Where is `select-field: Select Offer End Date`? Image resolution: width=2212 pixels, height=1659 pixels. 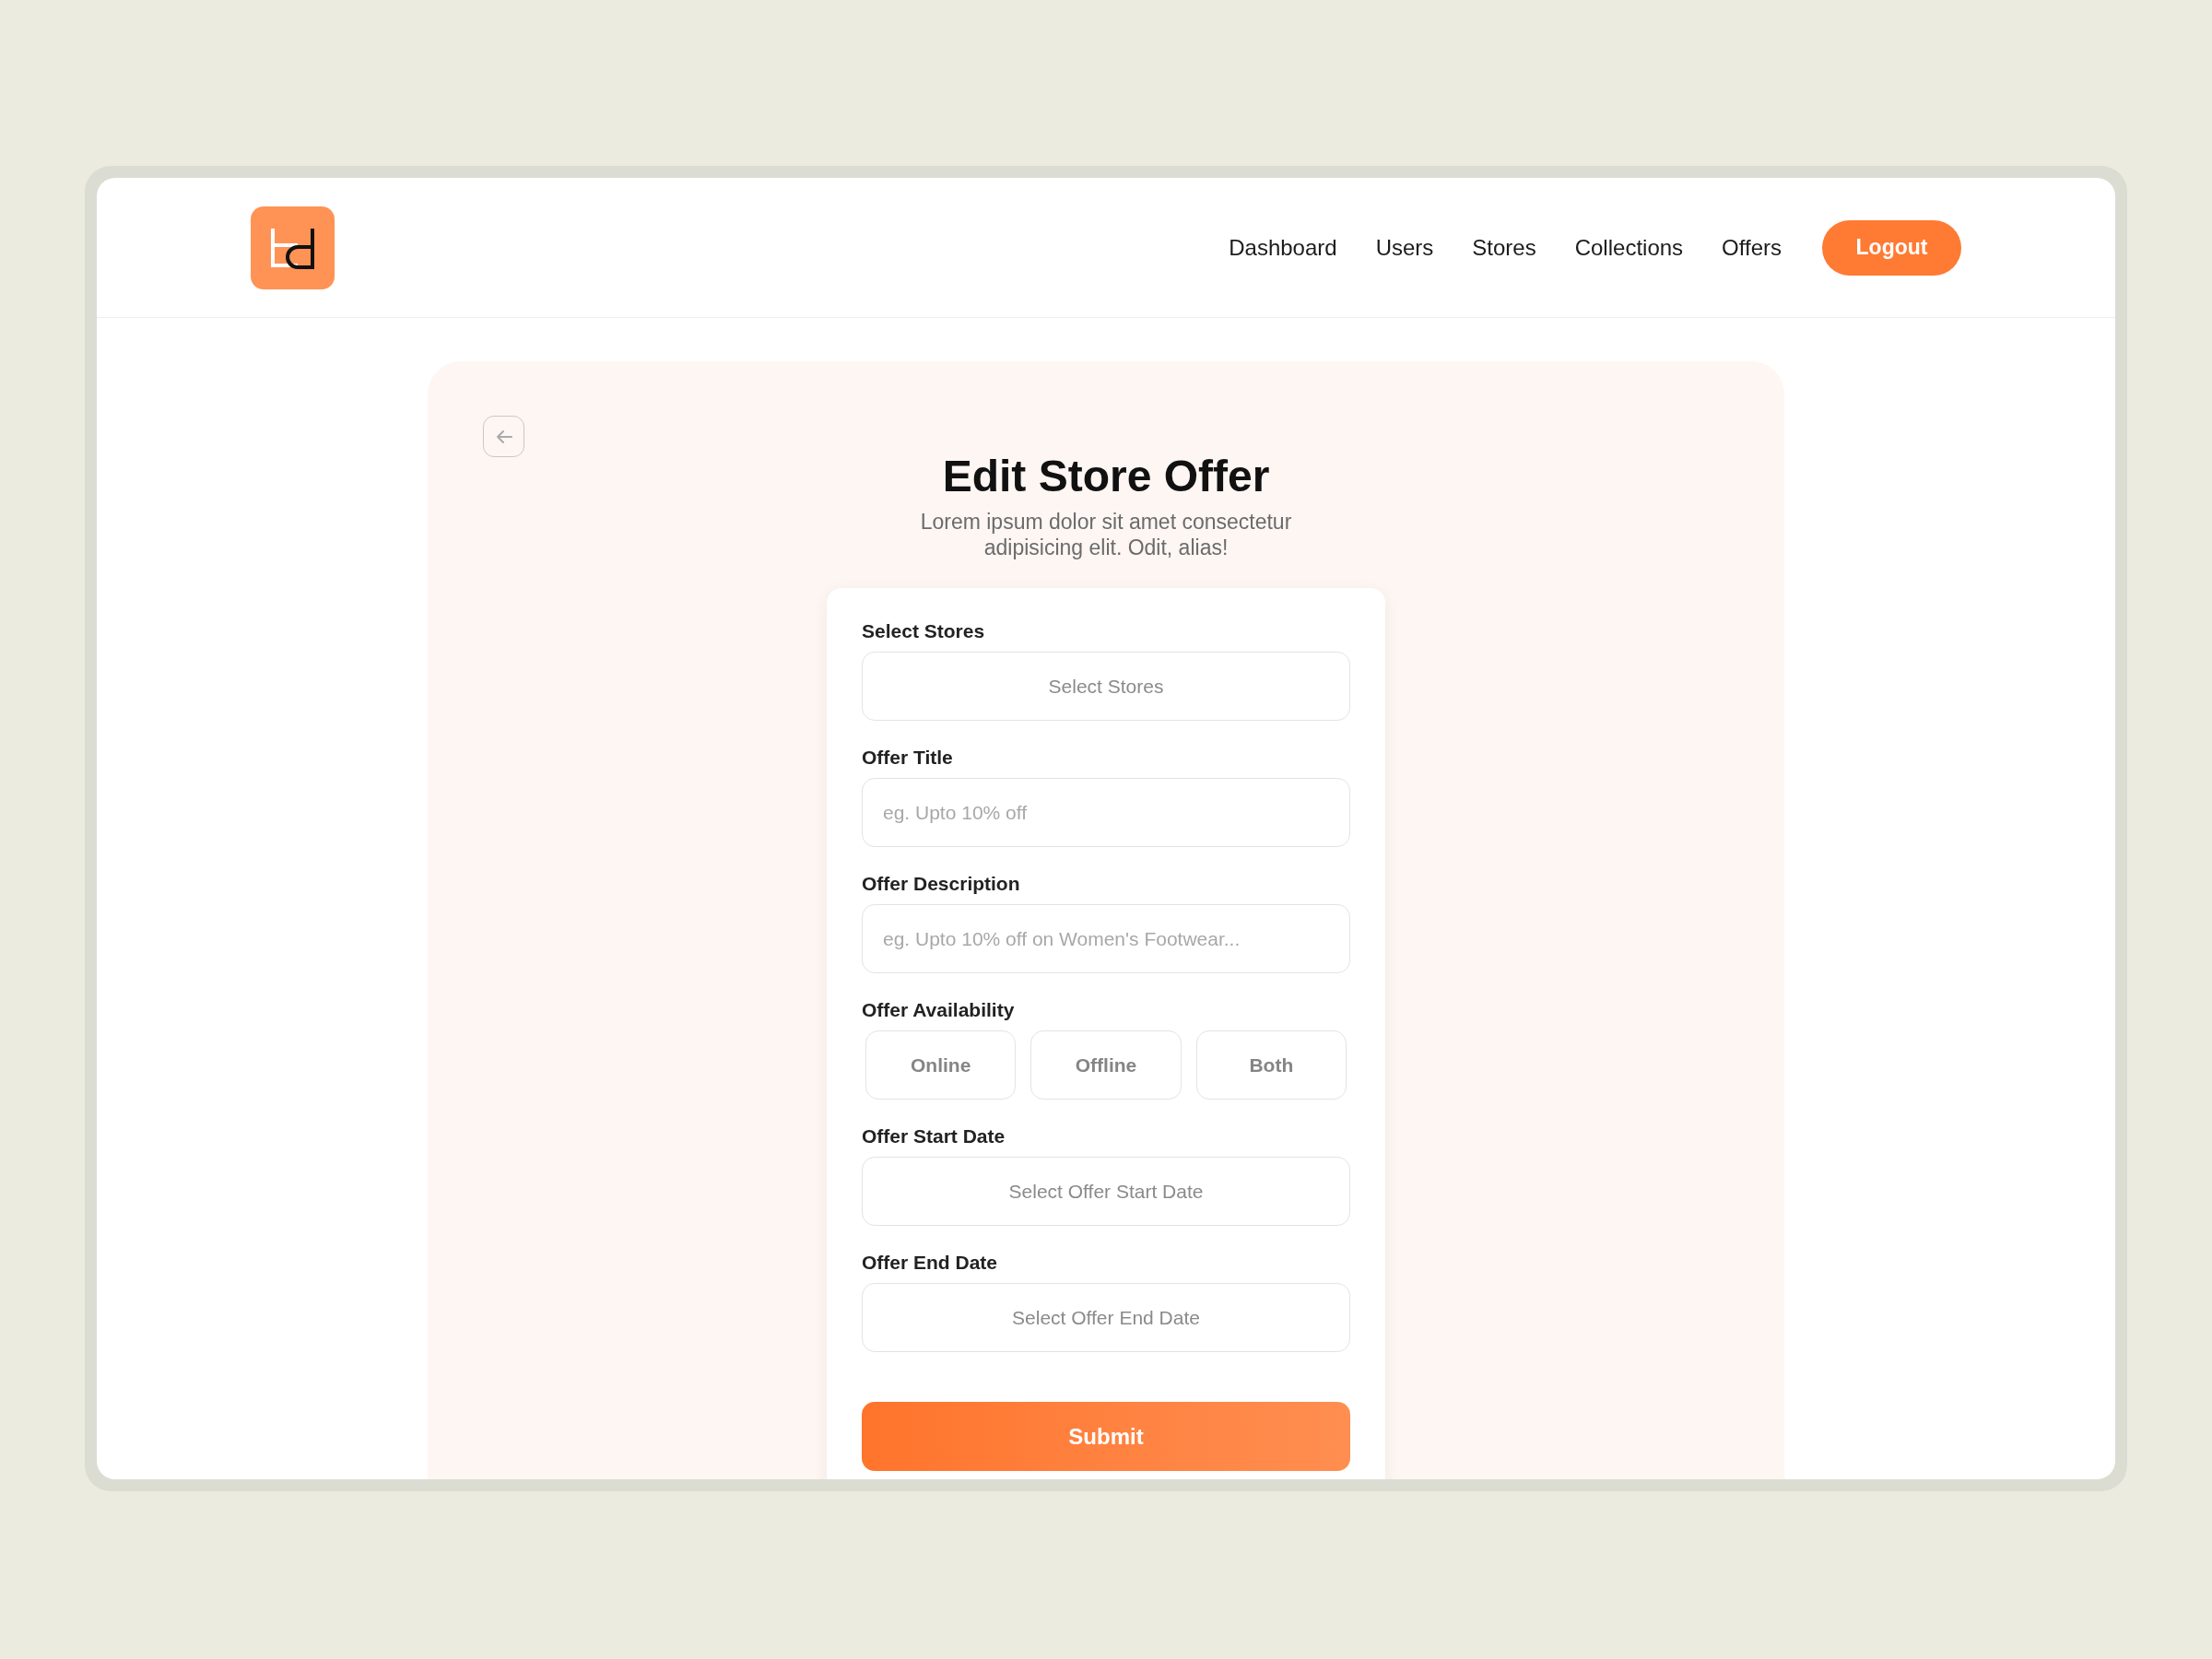
select-field: Select Offer End Date is located at coordinates (1106, 1317).